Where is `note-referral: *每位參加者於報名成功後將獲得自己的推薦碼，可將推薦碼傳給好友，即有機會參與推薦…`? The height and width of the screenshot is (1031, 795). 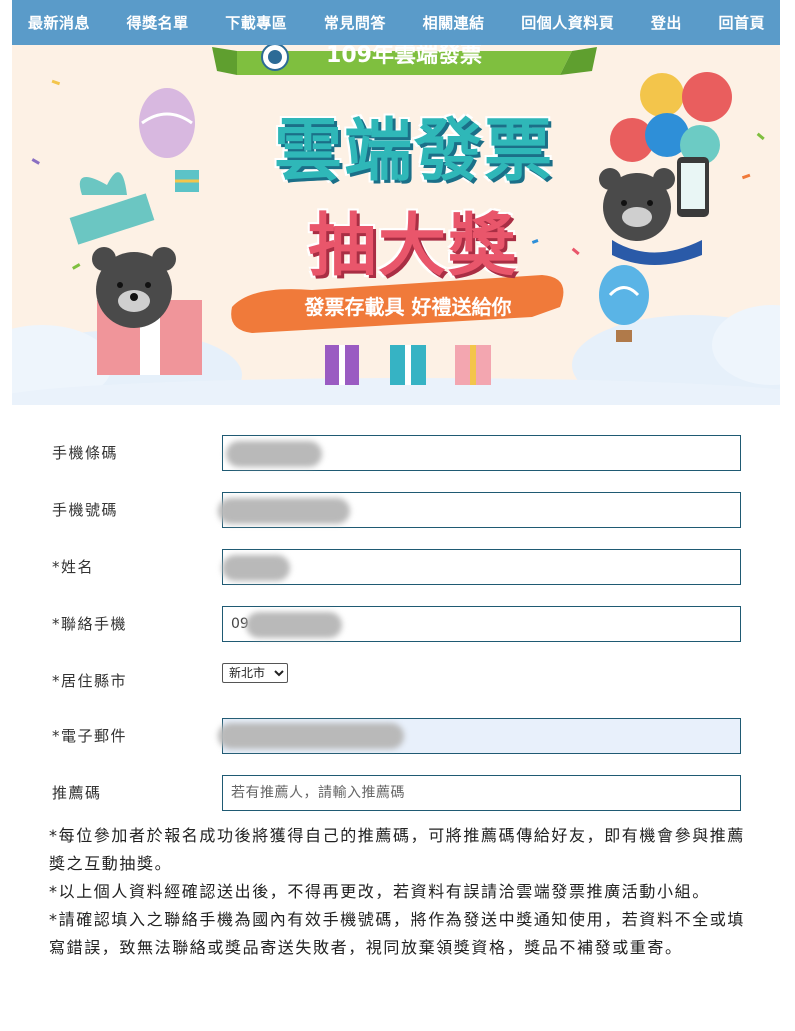
note-referral: *每位參加者於報名成功後將獲得自己的推薦碼，可將推薦碼傳給好友，即有機會參與推薦… is located at coordinates (397, 849).